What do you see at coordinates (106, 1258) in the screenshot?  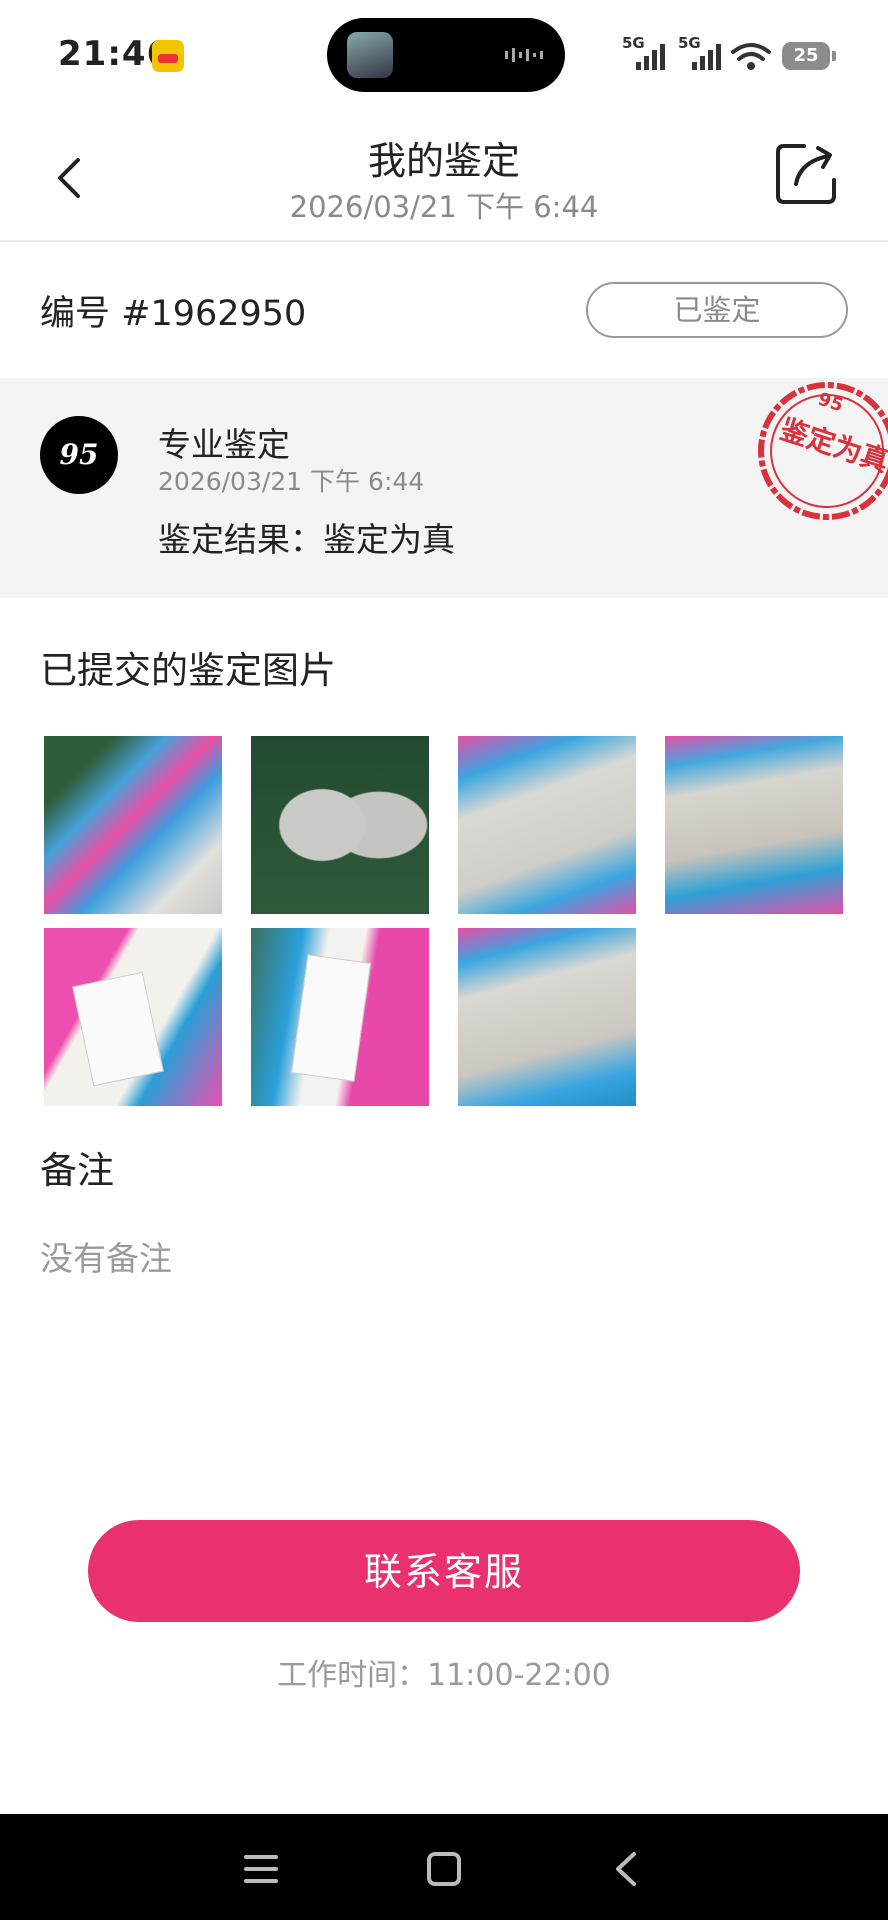 I see `remarks-text: 没有备注` at bounding box center [106, 1258].